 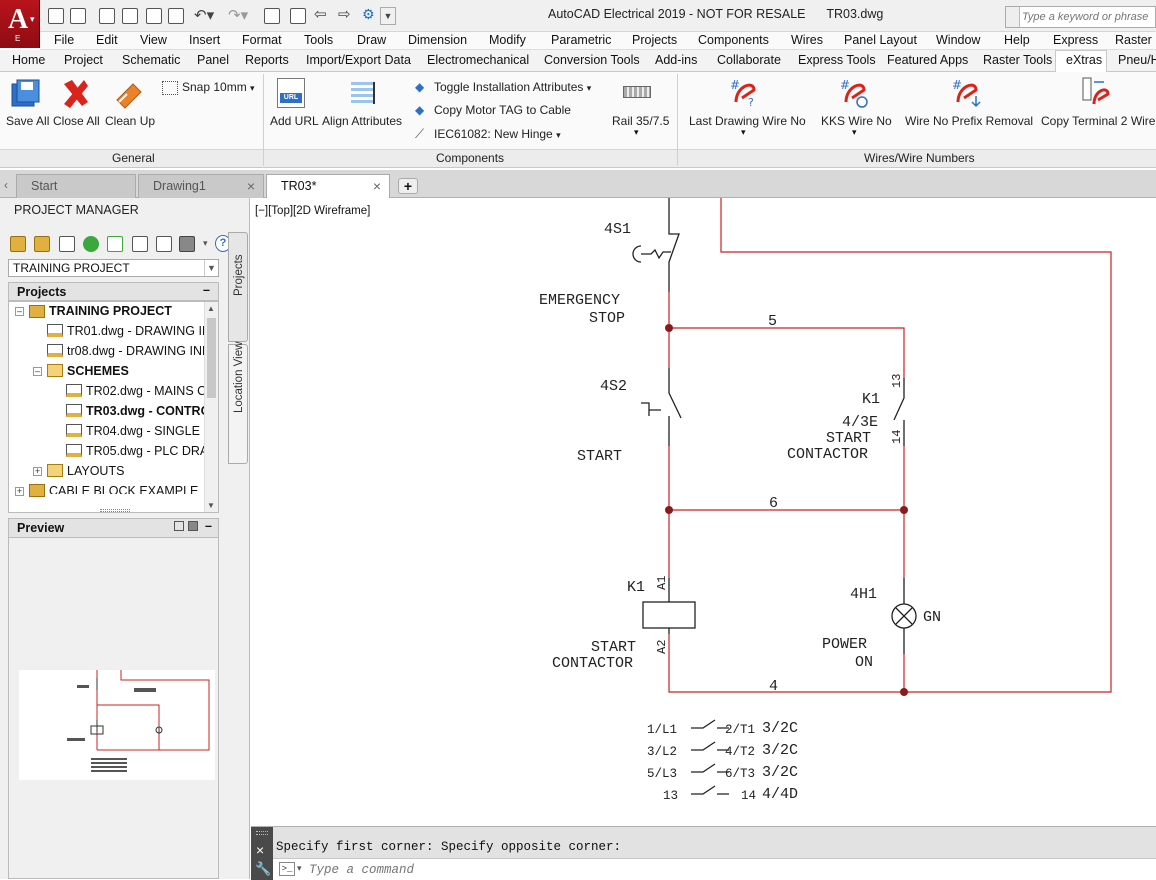 I want to click on tab-drawing1: Drawing1 ×, so click(x=201, y=186).